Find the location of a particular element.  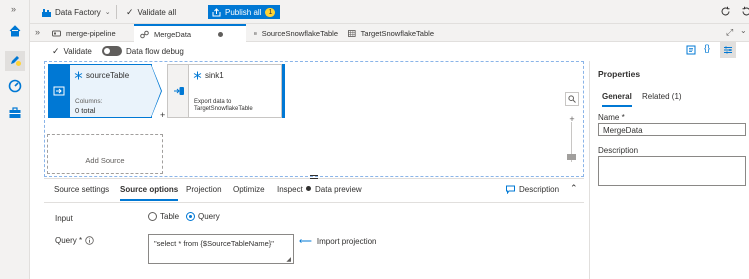

sink-node-icon-strip is located at coordinates (178, 91).